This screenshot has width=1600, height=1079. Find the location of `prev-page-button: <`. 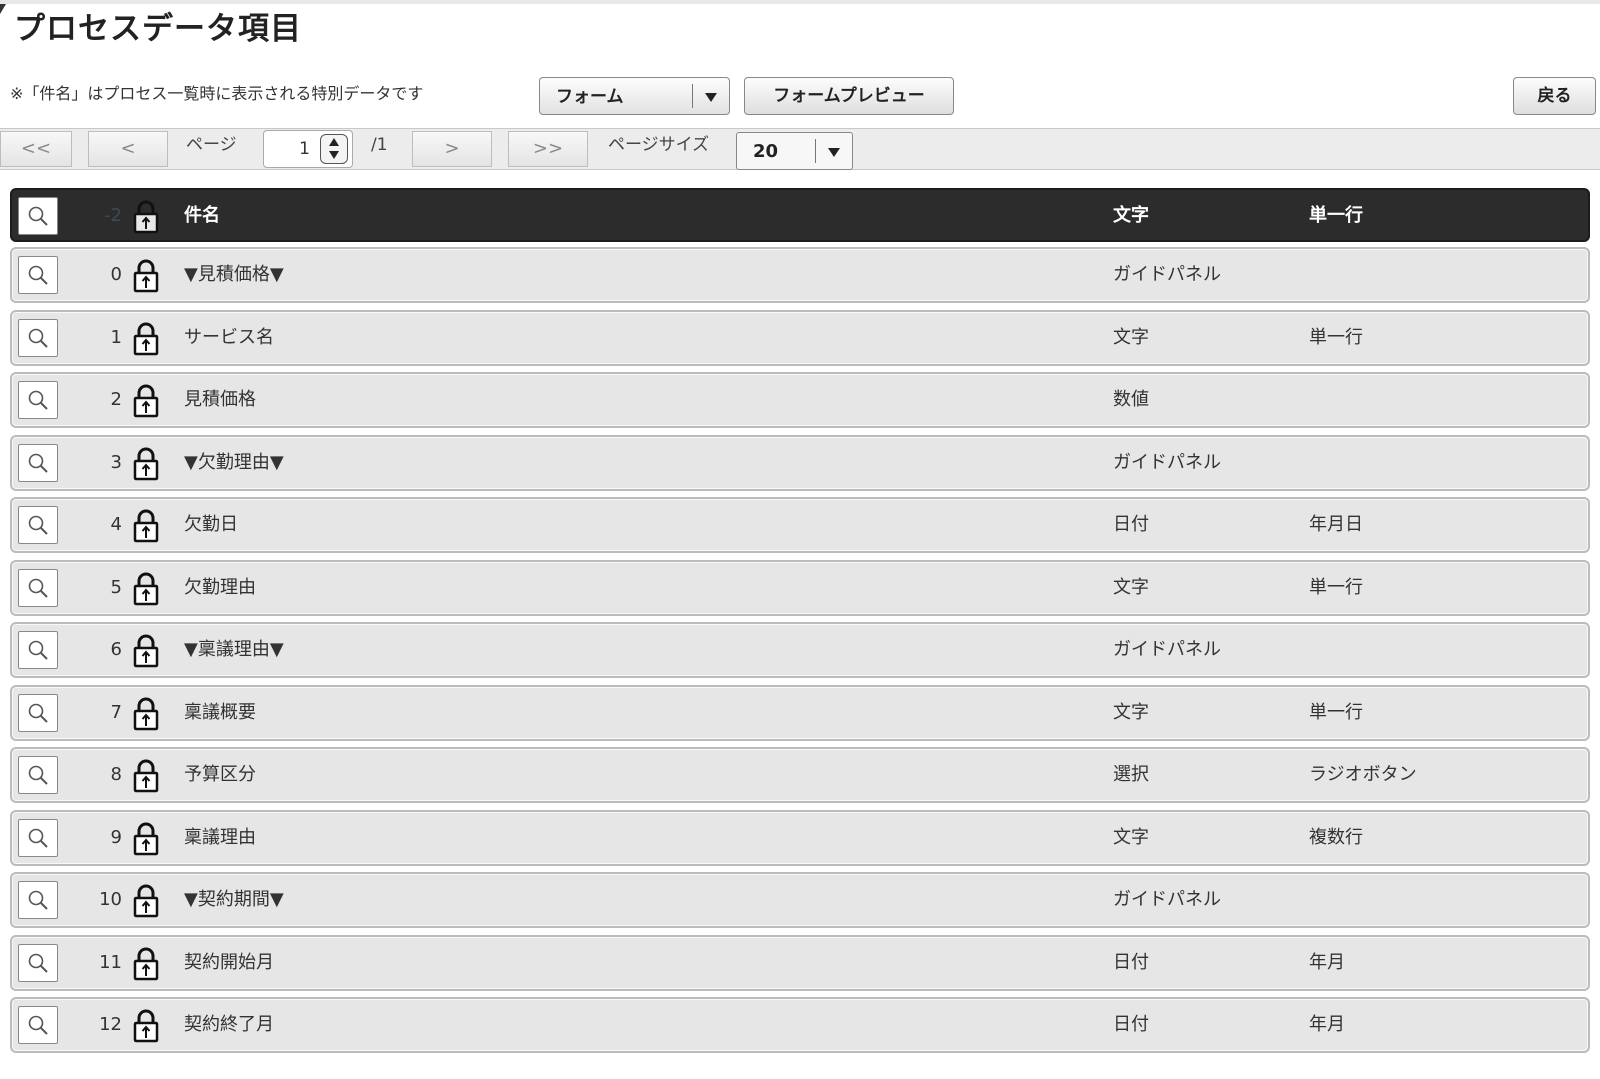

prev-page-button: < is located at coordinates (128, 149).